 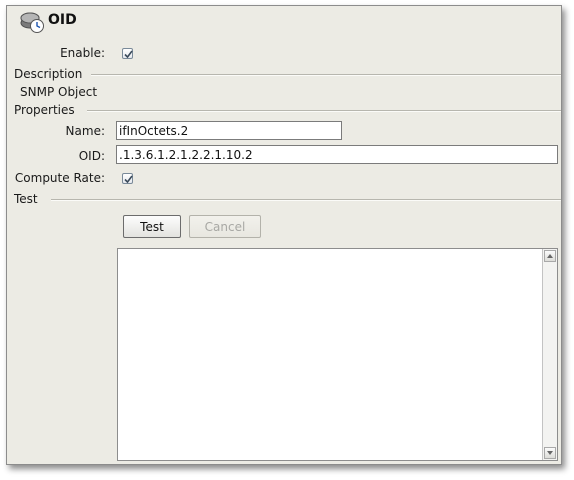 What do you see at coordinates (324, 111) in the screenshot?
I see `properties-separator` at bounding box center [324, 111].